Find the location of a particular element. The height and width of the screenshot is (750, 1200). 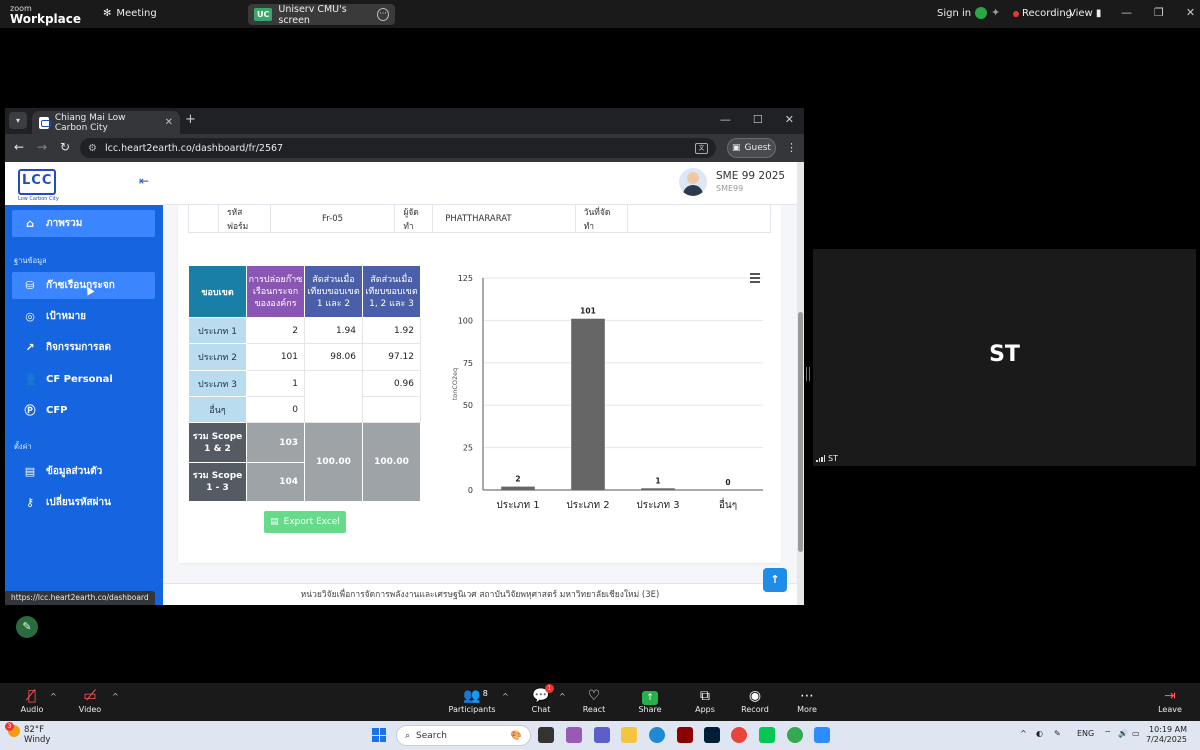

scroll-top-button: ↑ is located at coordinates (775, 580).